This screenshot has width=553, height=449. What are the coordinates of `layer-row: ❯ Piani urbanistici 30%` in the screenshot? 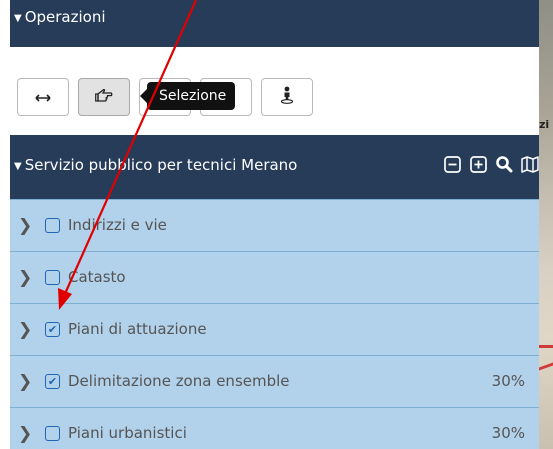 It's located at (274, 428).